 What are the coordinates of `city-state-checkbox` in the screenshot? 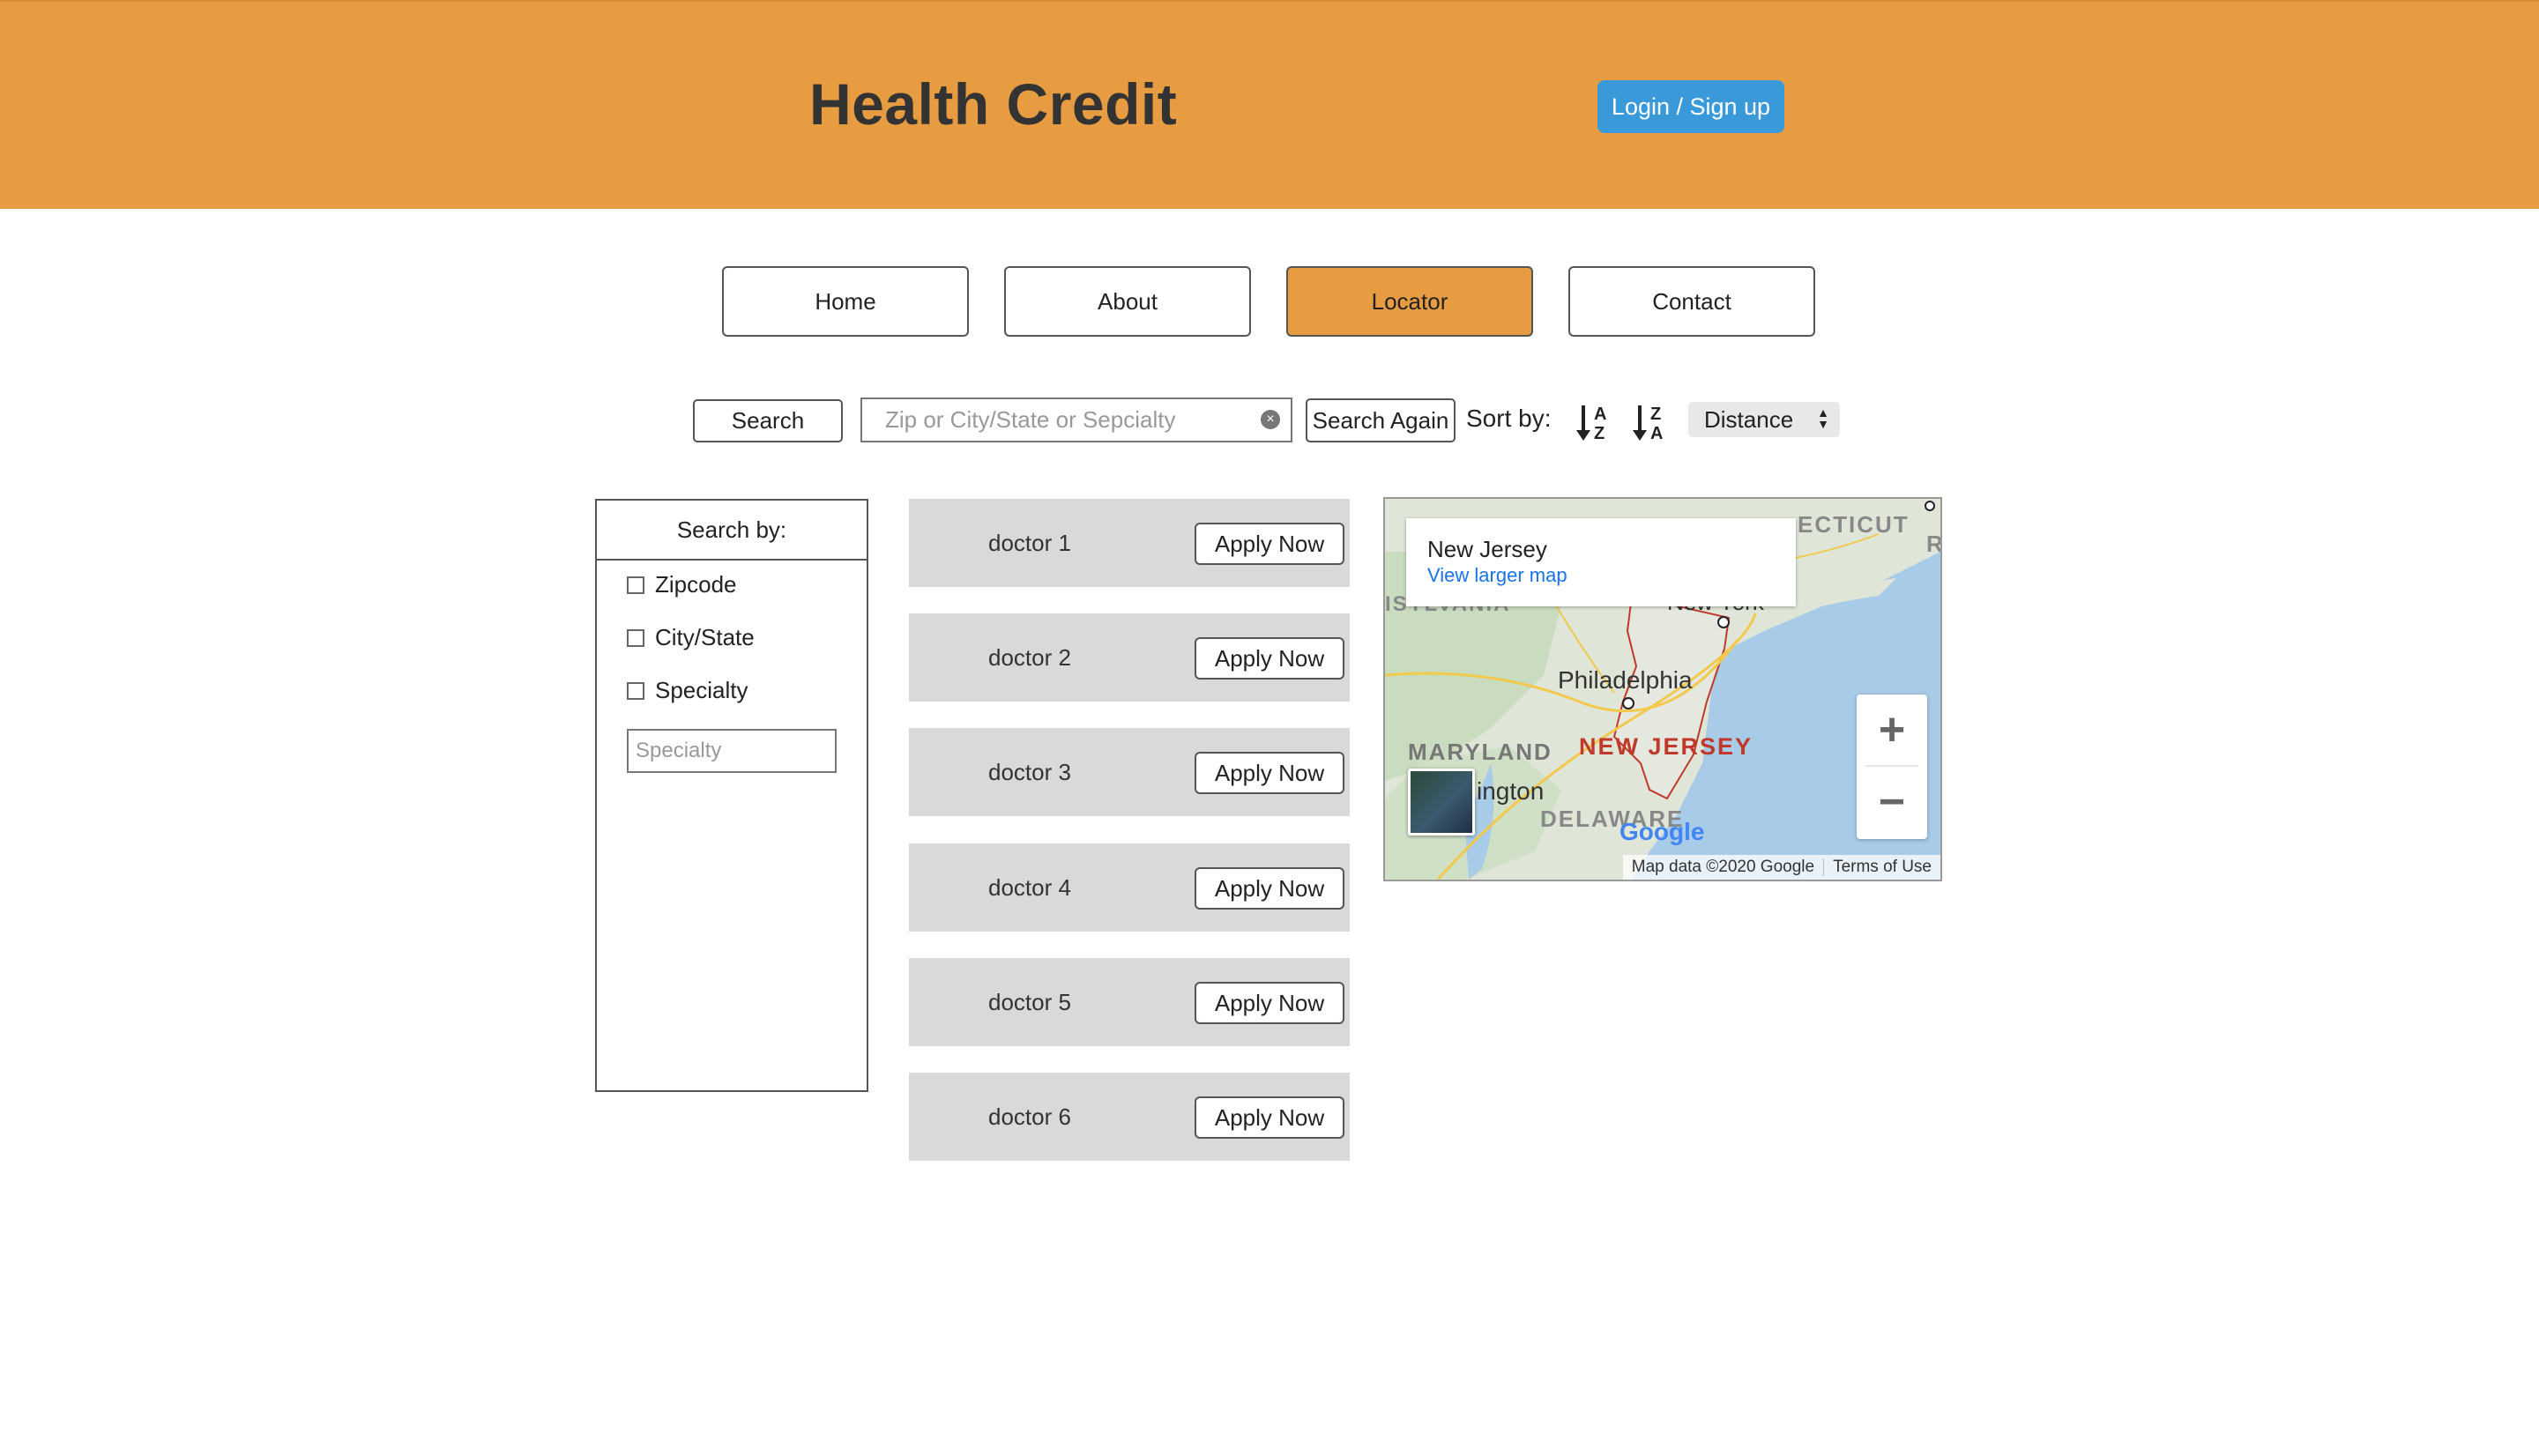 It's located at (635, 637).